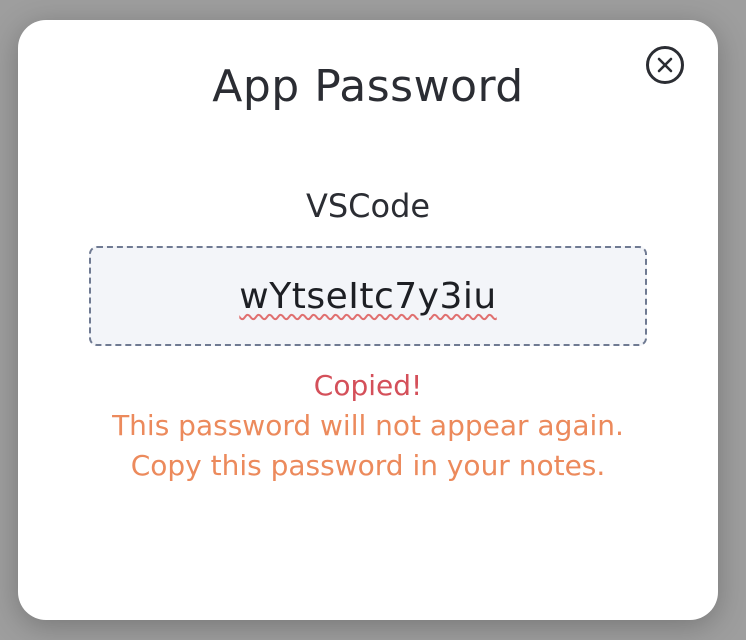  What do you see at coordinates (368, 385) in the screenshot?
I see `copied-status: Copied!` at bounding box center [368, 385].